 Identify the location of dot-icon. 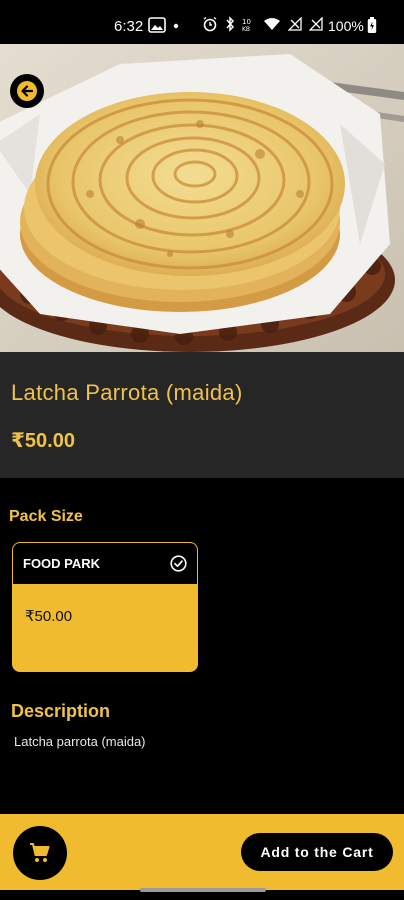
(176, 26).